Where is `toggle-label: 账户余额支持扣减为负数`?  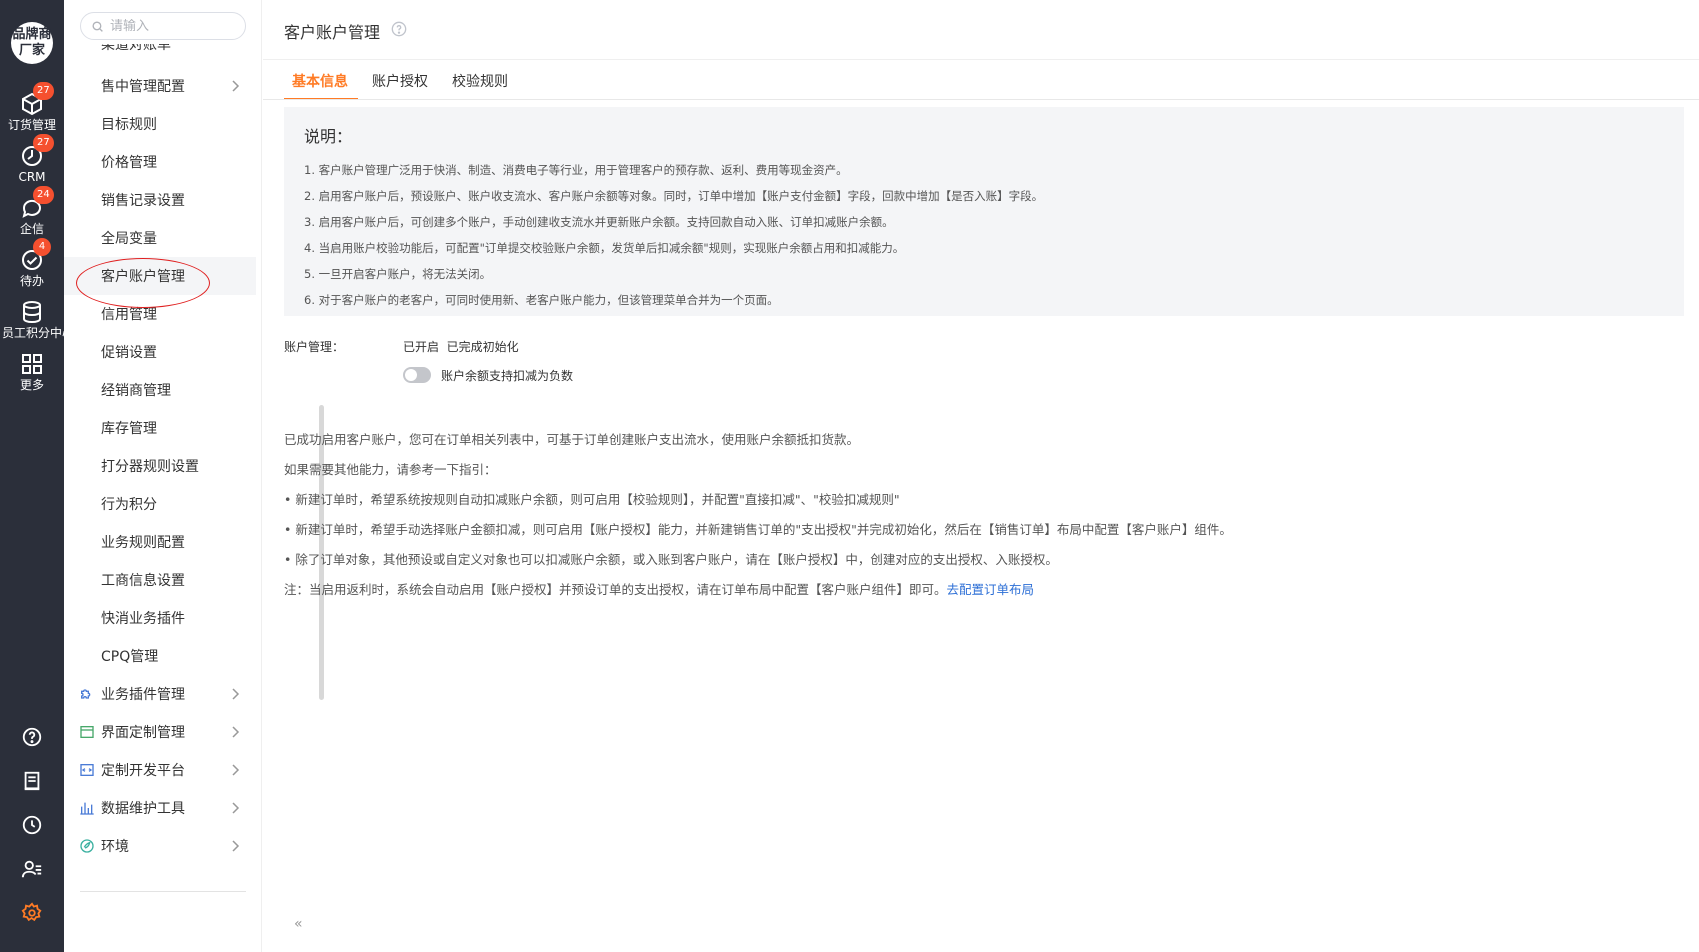 toggle-label: 账户余额支持扣减为负数 is located at coordinates (507, 376).